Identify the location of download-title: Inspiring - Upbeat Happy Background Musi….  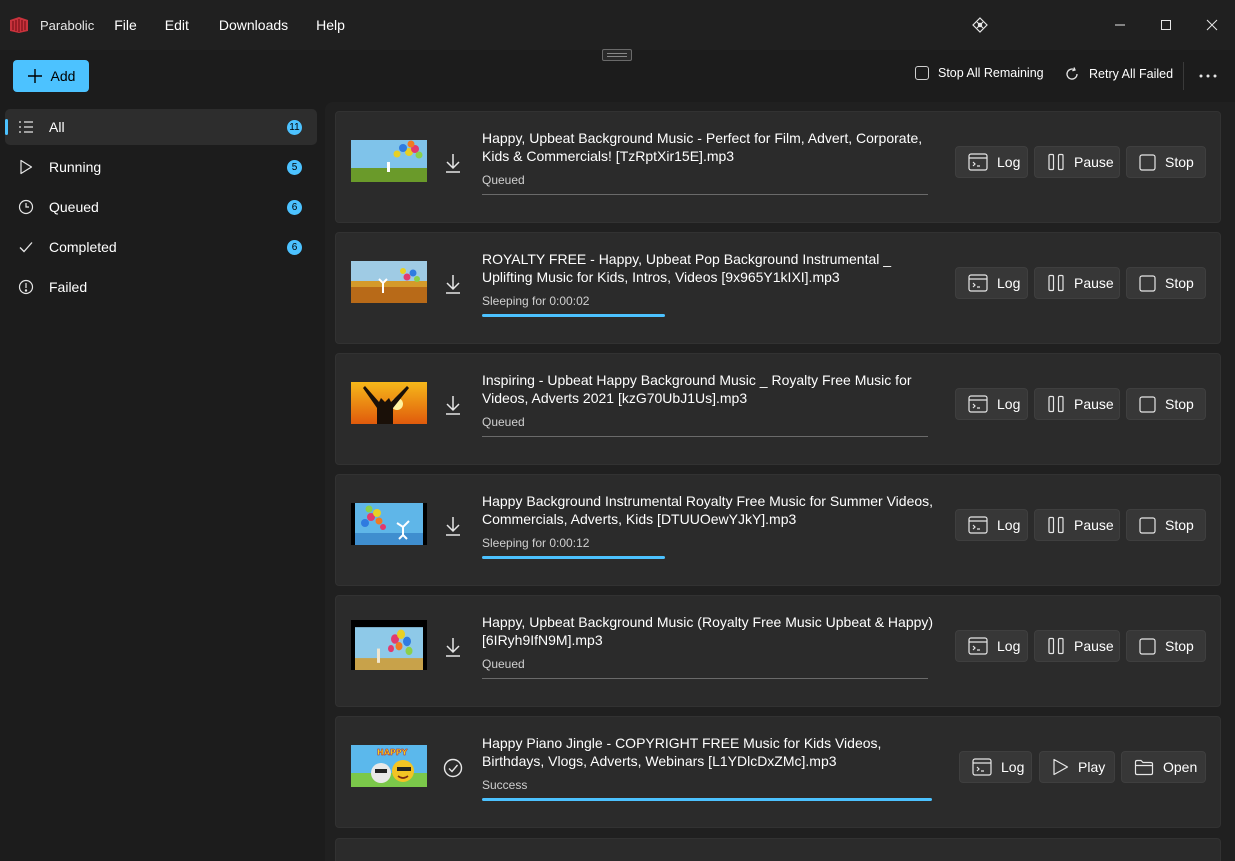
(697, 389).